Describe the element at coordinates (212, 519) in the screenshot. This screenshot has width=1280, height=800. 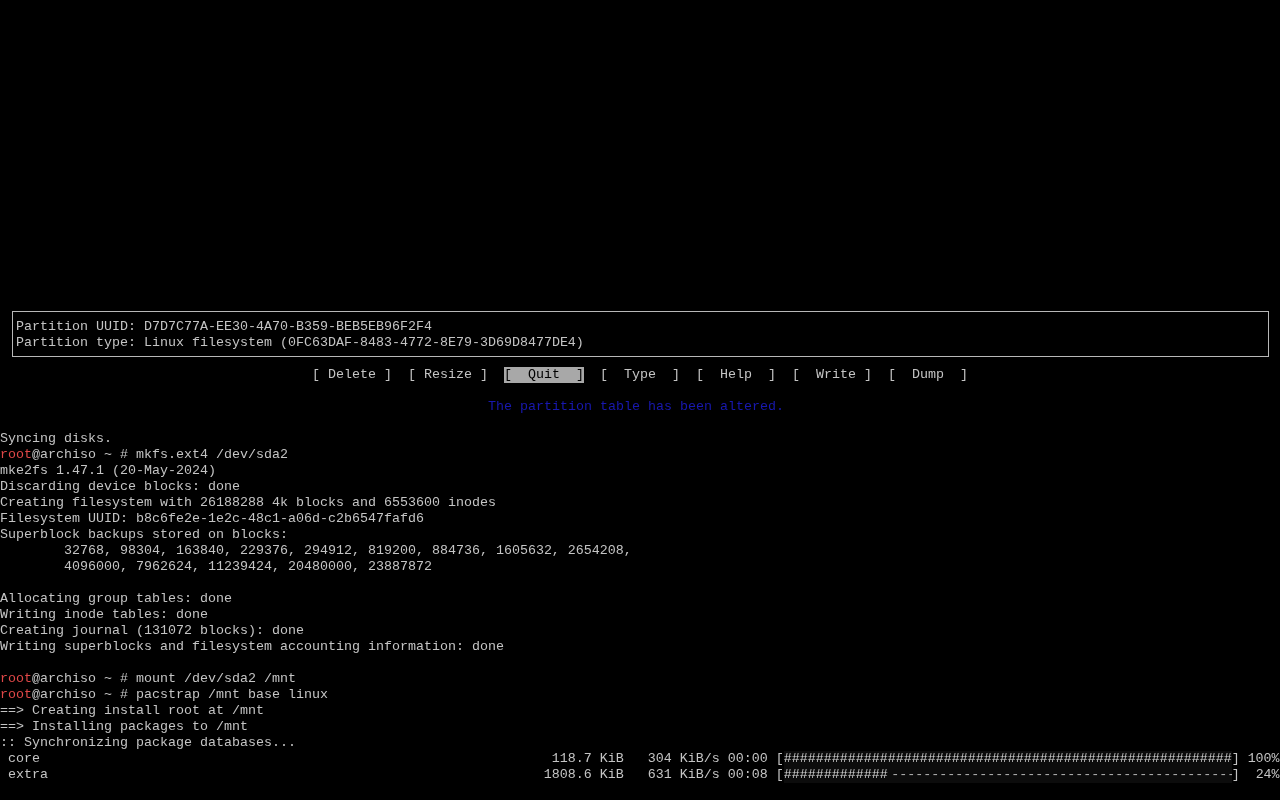
I see `console-line: Filesystem UUID: b8c6fe2e-1e2c-48c1-a06d-c2b6547fafd6` at that location.